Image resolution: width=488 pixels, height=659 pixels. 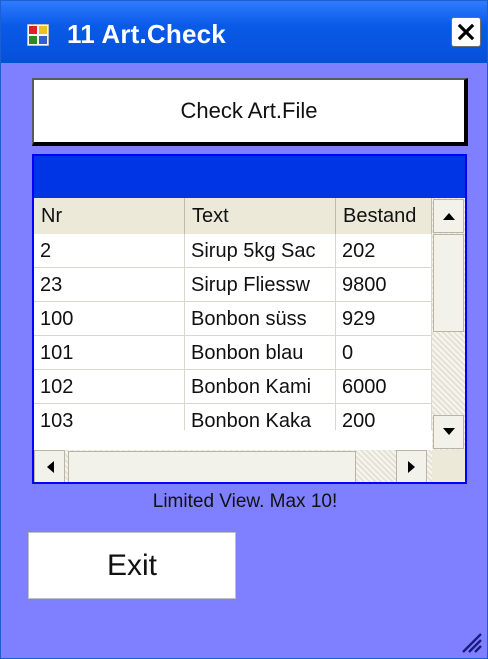 I want to click on cell-bestand: 0, so click(x=384, y=353).